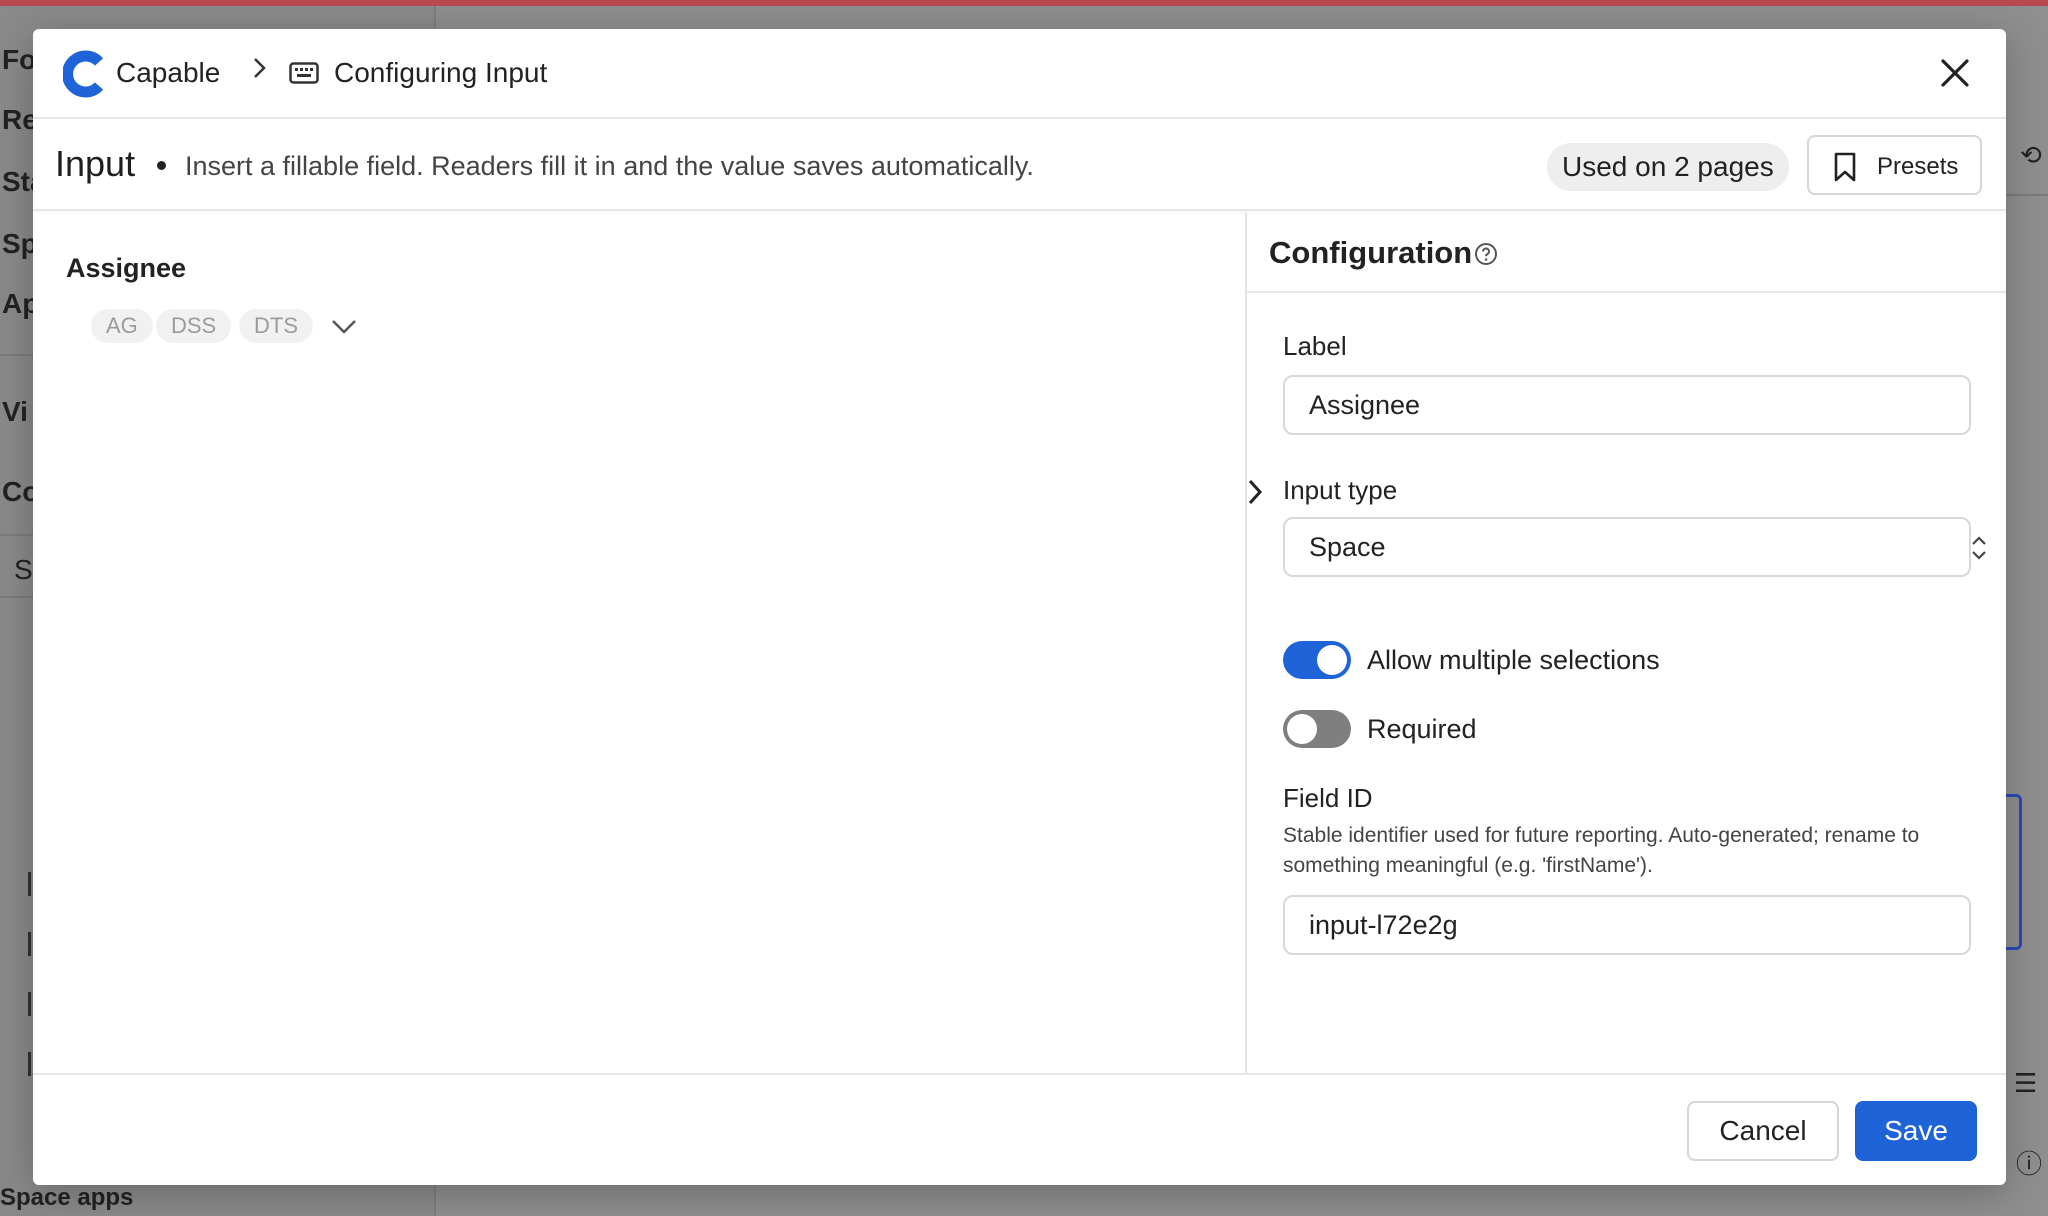 This screenshot has width=2048, height=1216. What do you see at coordinates (1634, 547) in the screenshot?
I see `input-type-select: Space` at bounding box center [1634, 547].